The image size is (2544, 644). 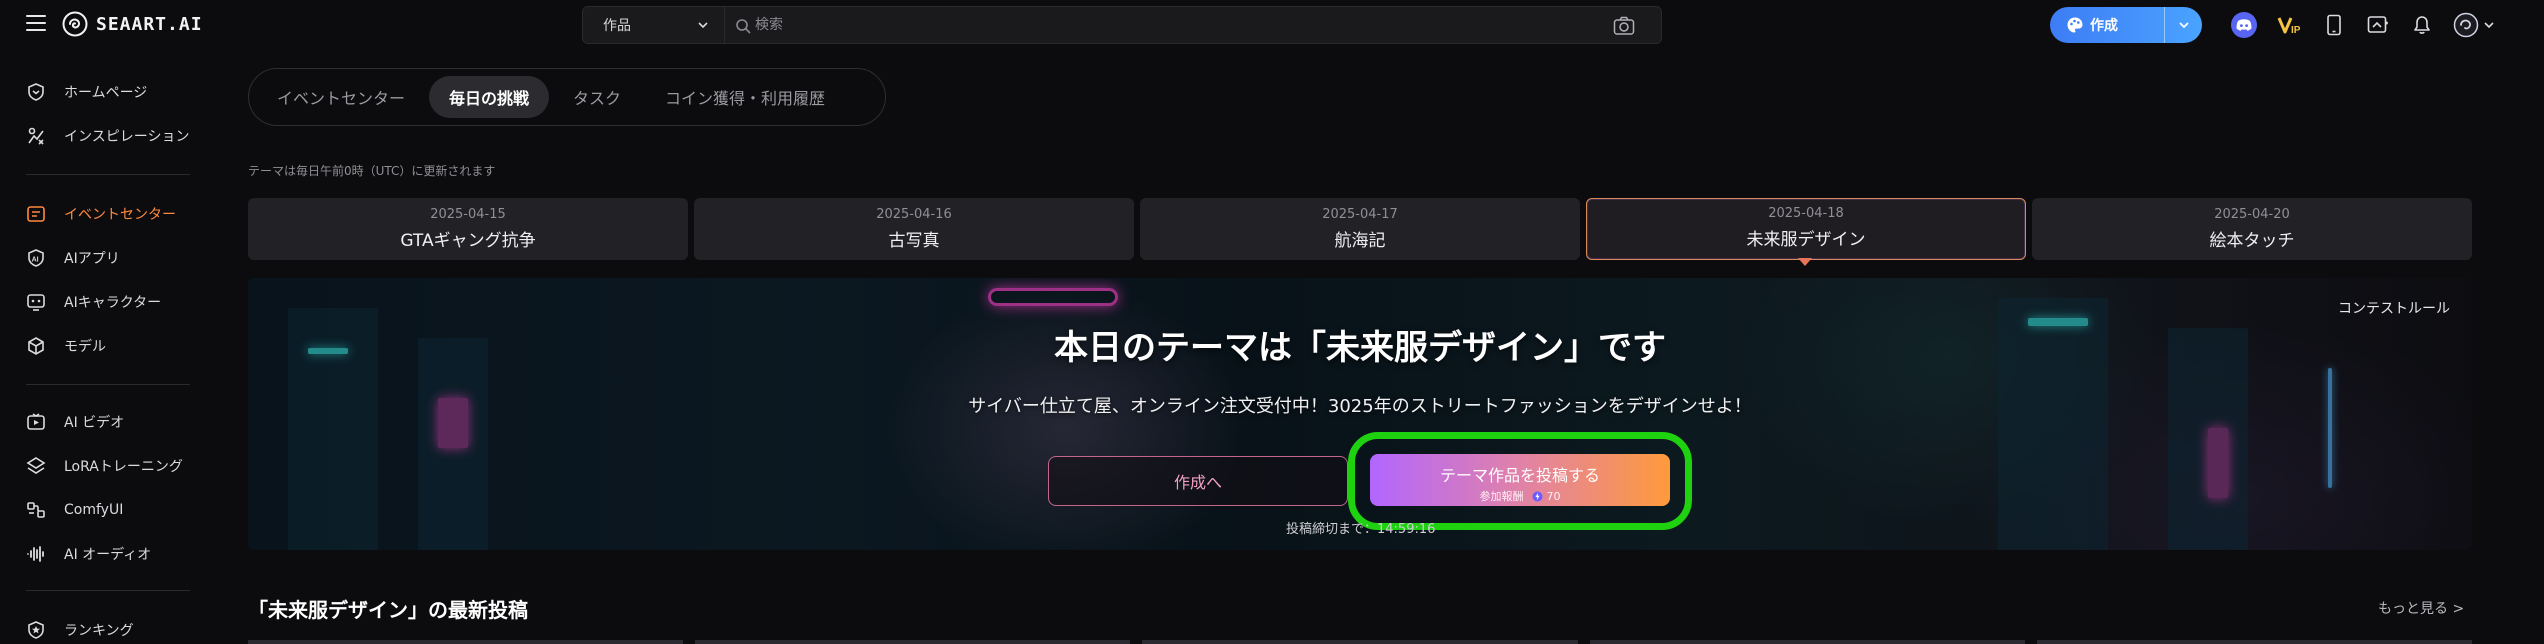 What do you see at coordinates (36, 24) in the screenshot?
I see `menu-icon` at bounding box center [36, 24].